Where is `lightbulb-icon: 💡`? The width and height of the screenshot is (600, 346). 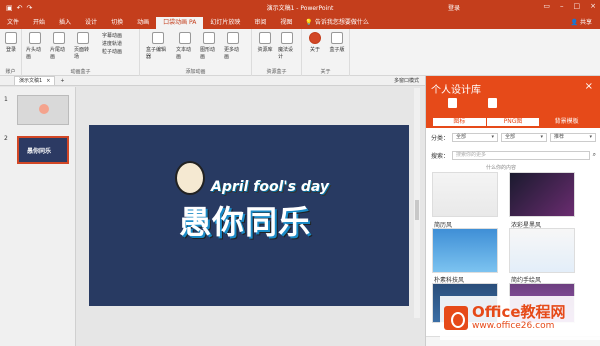
lightbulb-icon: 💡 is located at coordinates (309, 22).